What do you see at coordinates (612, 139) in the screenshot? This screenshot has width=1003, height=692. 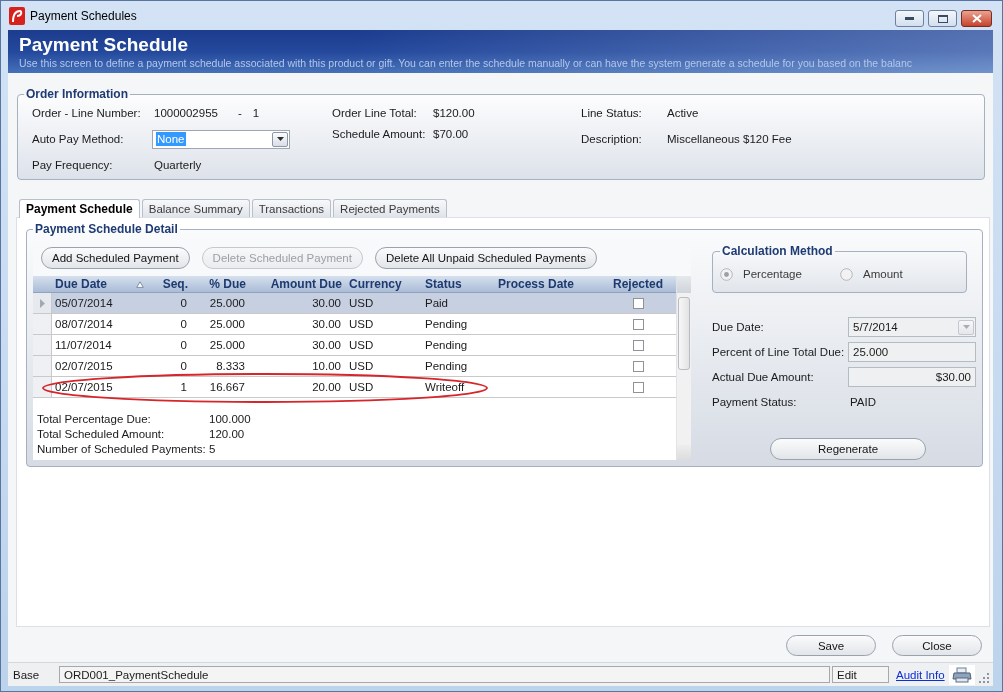 I see `field-label: Description:` at bounding box center [612, 139].